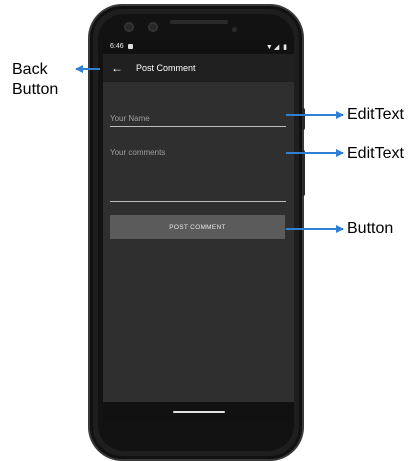 The width and height of the screenshot is (414, 461). Describe the element at coordinates (276, 47) in the screenshot. I see `status-icons: ▼◢ ▮` at that location.